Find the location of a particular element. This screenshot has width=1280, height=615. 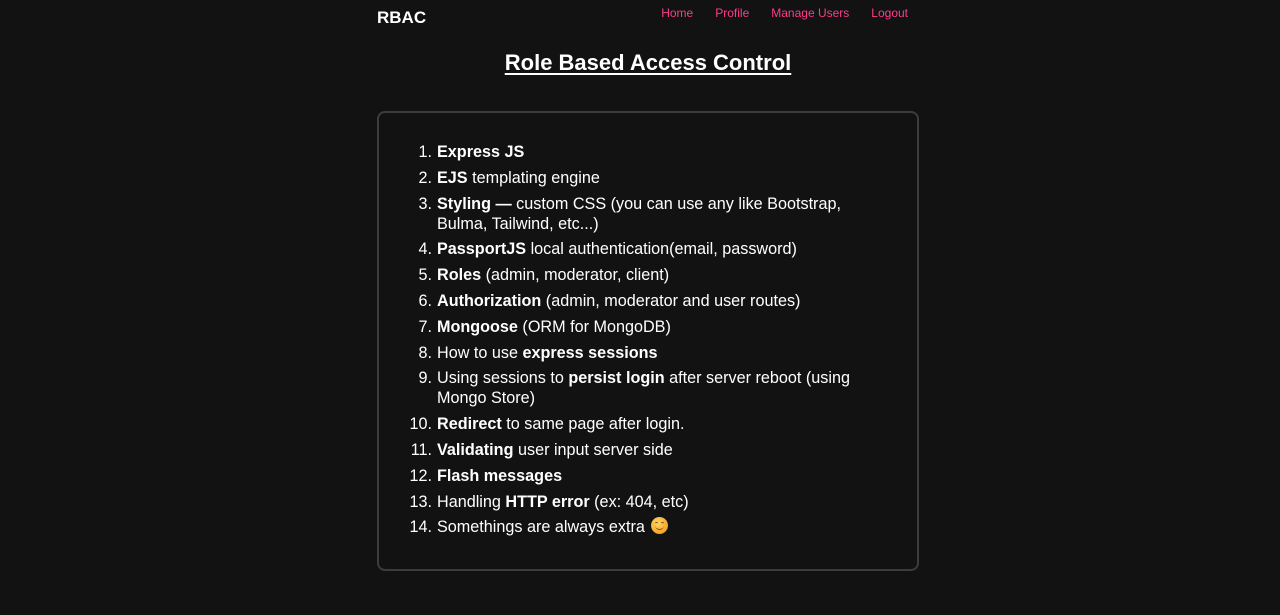

nav-link-logout: Logout is located at coordinates (889, 13).